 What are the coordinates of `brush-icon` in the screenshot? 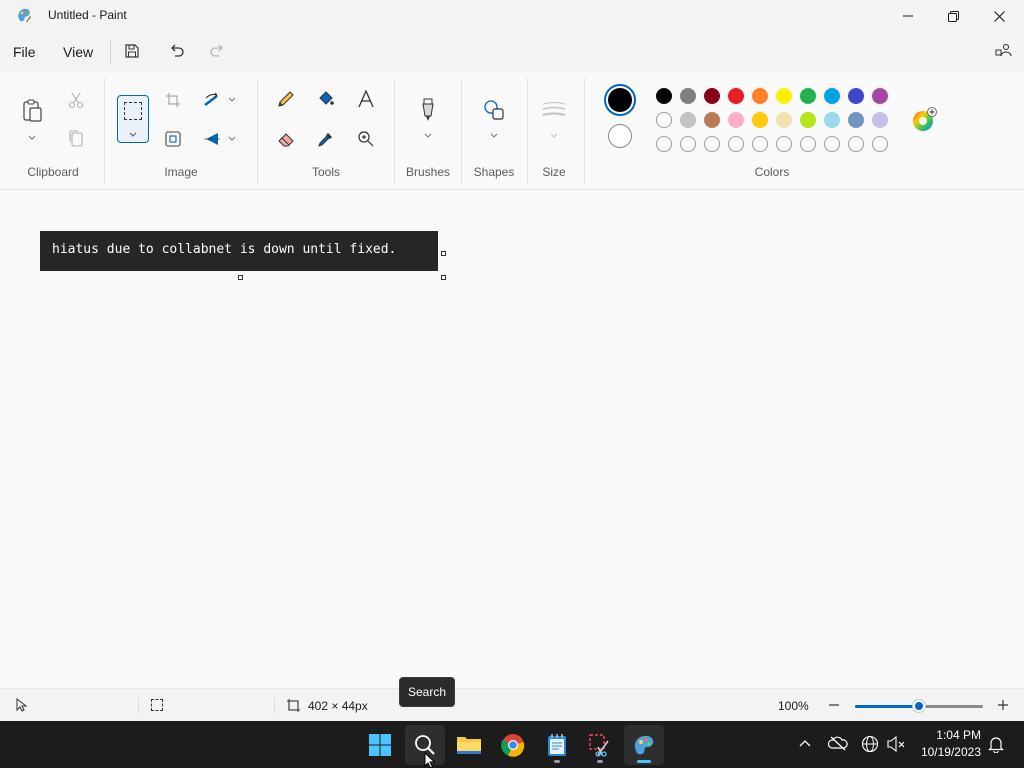 It's located at (428, 110).